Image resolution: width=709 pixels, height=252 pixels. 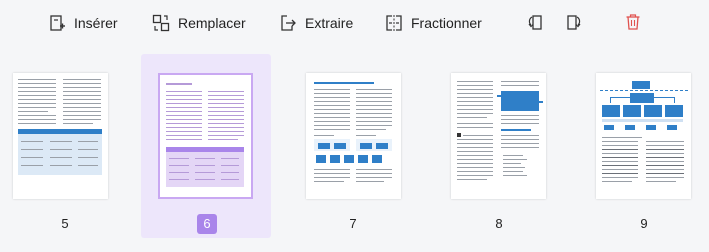 I want to click on delete-button, so click(x=633, y=22).